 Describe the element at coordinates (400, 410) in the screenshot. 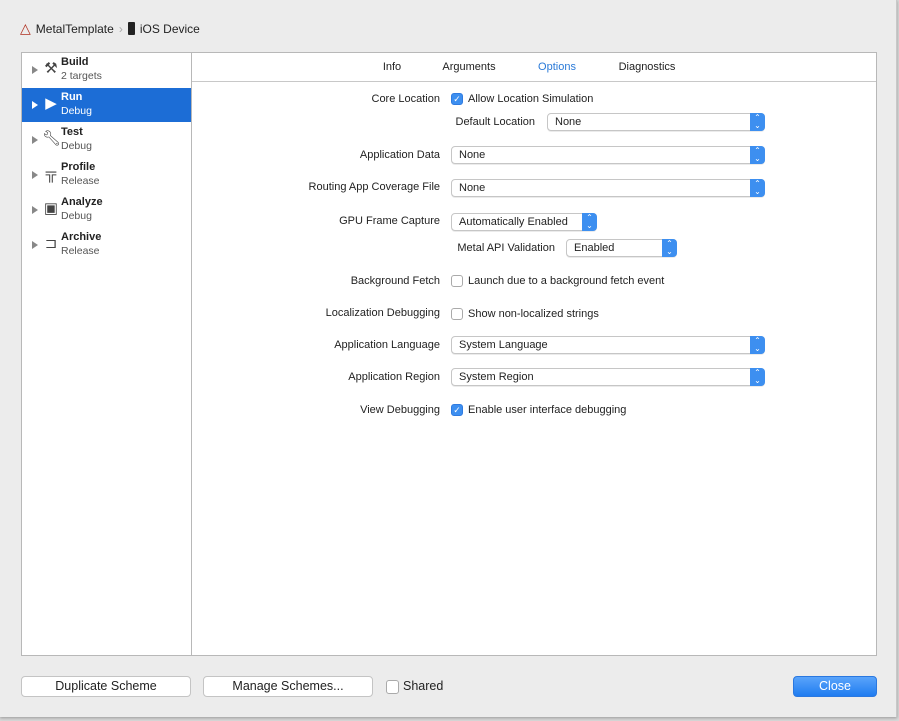

I see `view-debugging-label: View Debugging` at that location.